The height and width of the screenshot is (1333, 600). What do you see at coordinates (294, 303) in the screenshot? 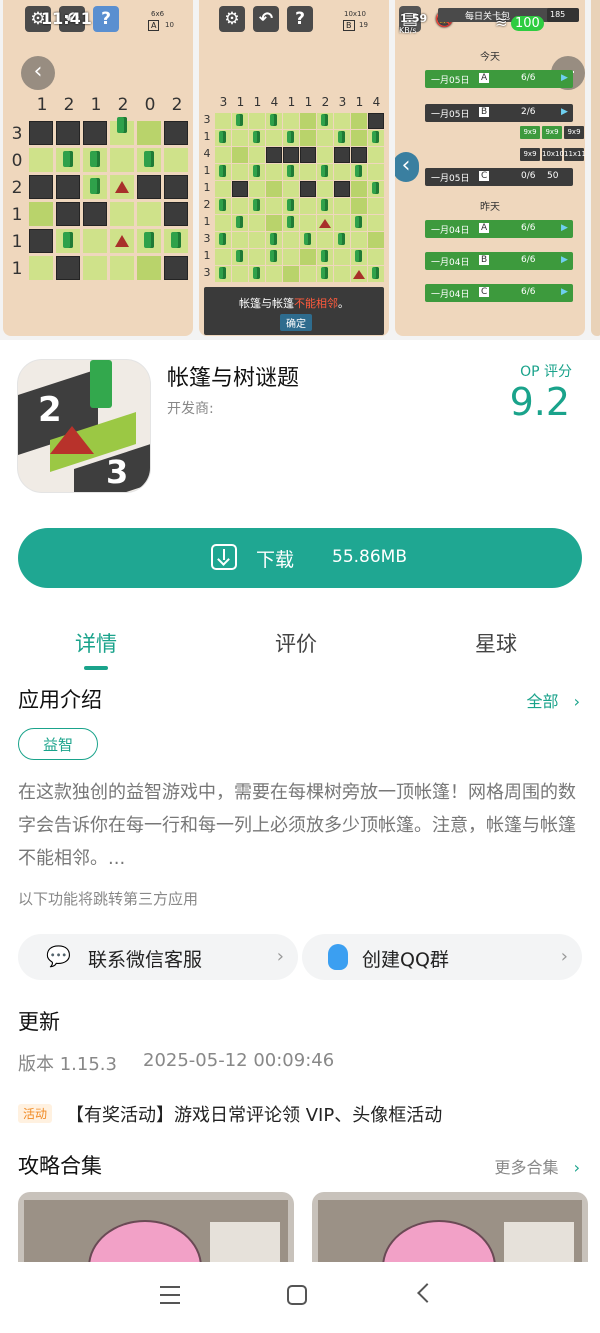
I see `hint-text: 帐篷与帐篷不能相邻。` at bounding box center [294, 303].